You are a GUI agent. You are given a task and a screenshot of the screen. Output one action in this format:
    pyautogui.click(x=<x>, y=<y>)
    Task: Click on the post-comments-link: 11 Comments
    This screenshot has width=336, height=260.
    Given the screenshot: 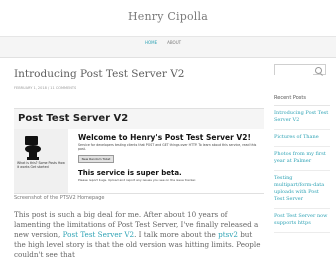 What is the action you would take?
    pyautogui.click(x=63, y=88)
    